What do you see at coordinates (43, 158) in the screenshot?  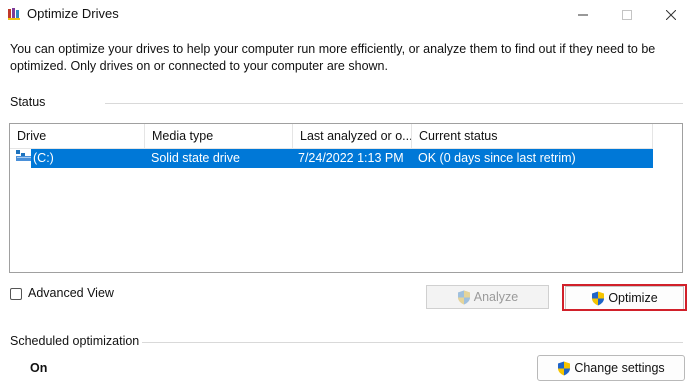 I see `drive-cell: (C:)` at bounding box center [43, 158].